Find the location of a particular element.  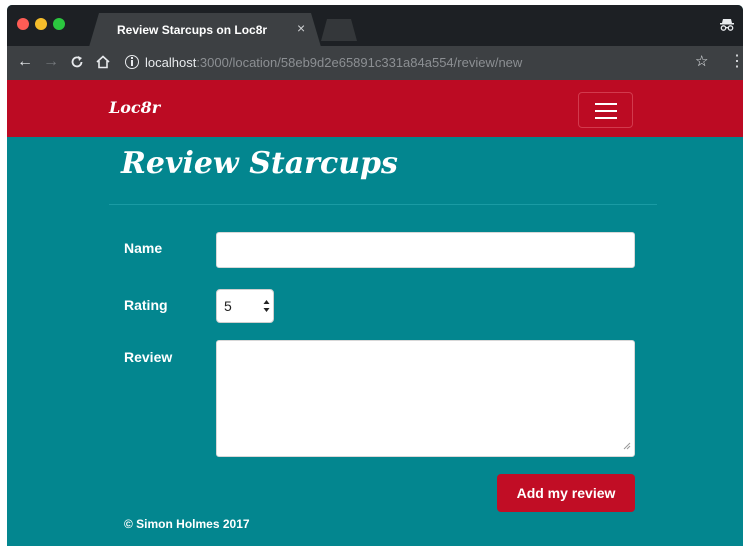

brand-logo: Loc8r is located at coordinates (134, 107).